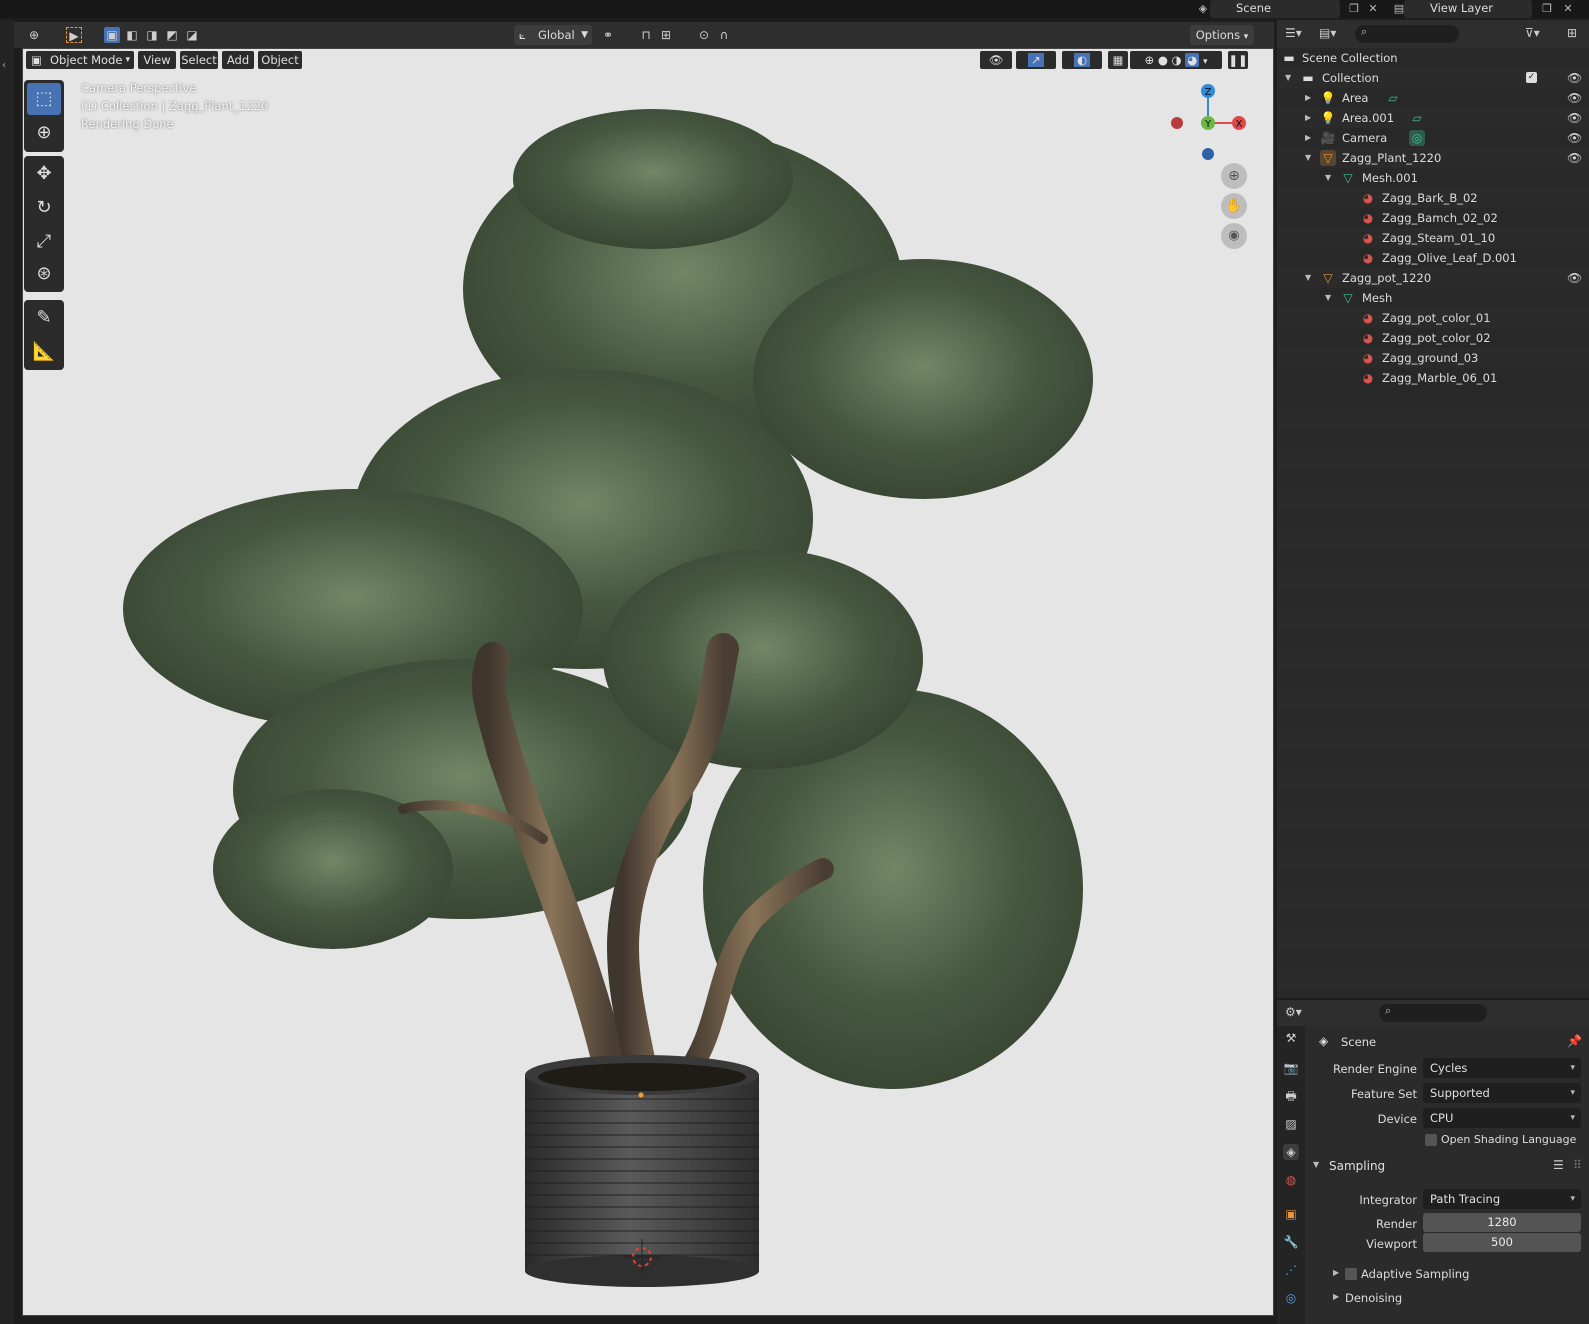  What do you see at coordinates (1433, 298) in the screenshot?
I see `outliner-row-mesh: ▼ ▽ Mesh` at bounding box center [1433, 298].